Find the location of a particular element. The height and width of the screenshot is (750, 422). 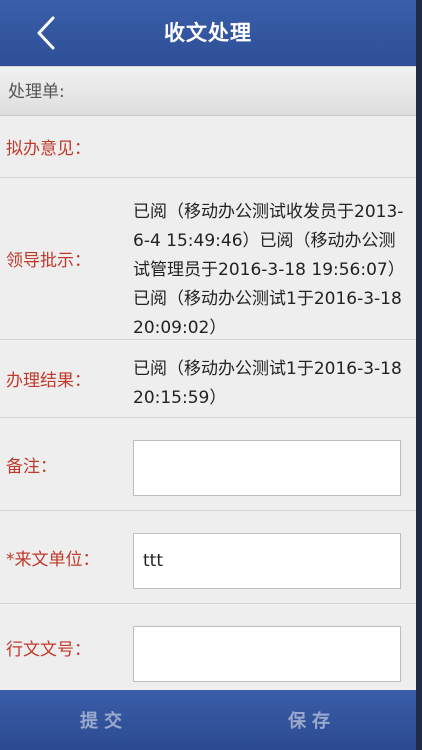

result-value: 已阅（移动办公测试1于2016-3-18 20:15:59） is located at coordinates (267, 383).